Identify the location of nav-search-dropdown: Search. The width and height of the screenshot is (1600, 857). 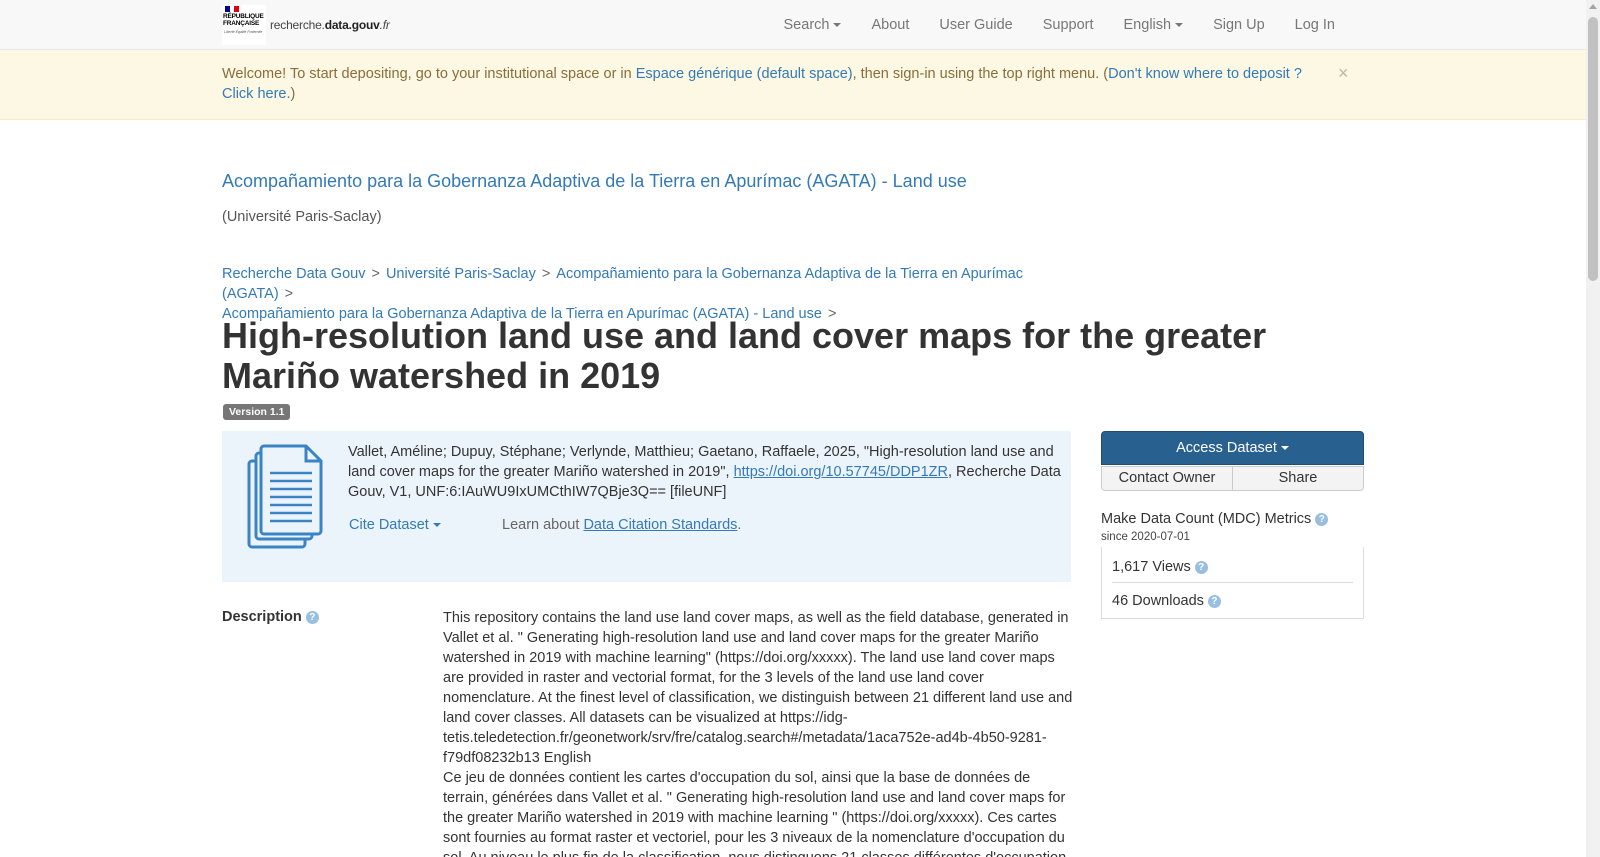
(813, 25).